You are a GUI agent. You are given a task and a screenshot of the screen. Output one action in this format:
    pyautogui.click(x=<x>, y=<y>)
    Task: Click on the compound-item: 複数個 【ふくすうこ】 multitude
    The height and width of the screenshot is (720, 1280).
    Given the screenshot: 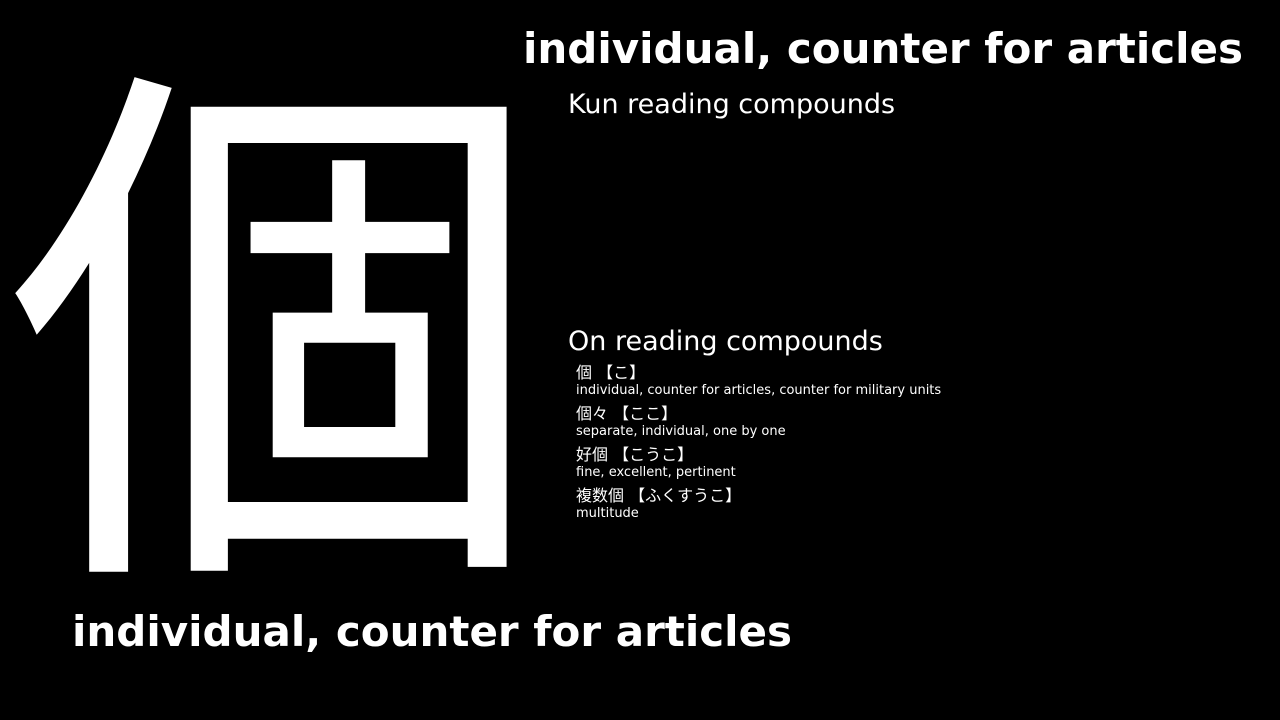 What is the action you would take?
    pyautogui.click(x=896, y=503)
    